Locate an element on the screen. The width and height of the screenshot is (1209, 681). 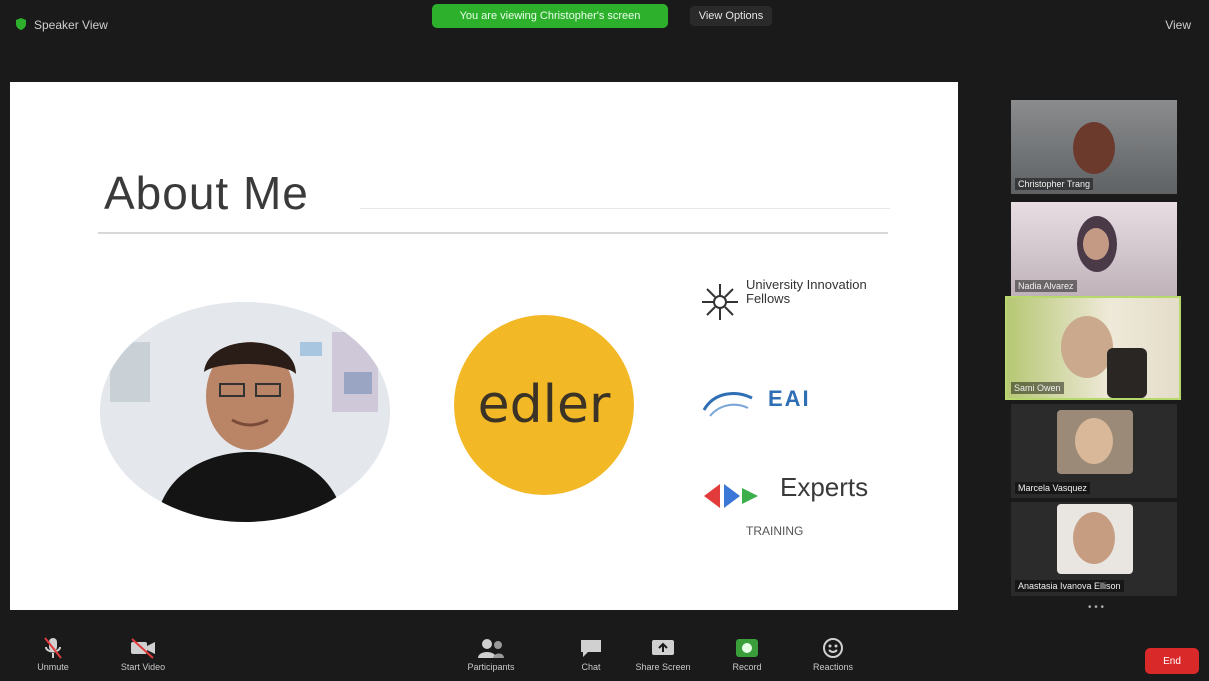
start-video-button: Start Video is located at coordinates (143, 656).